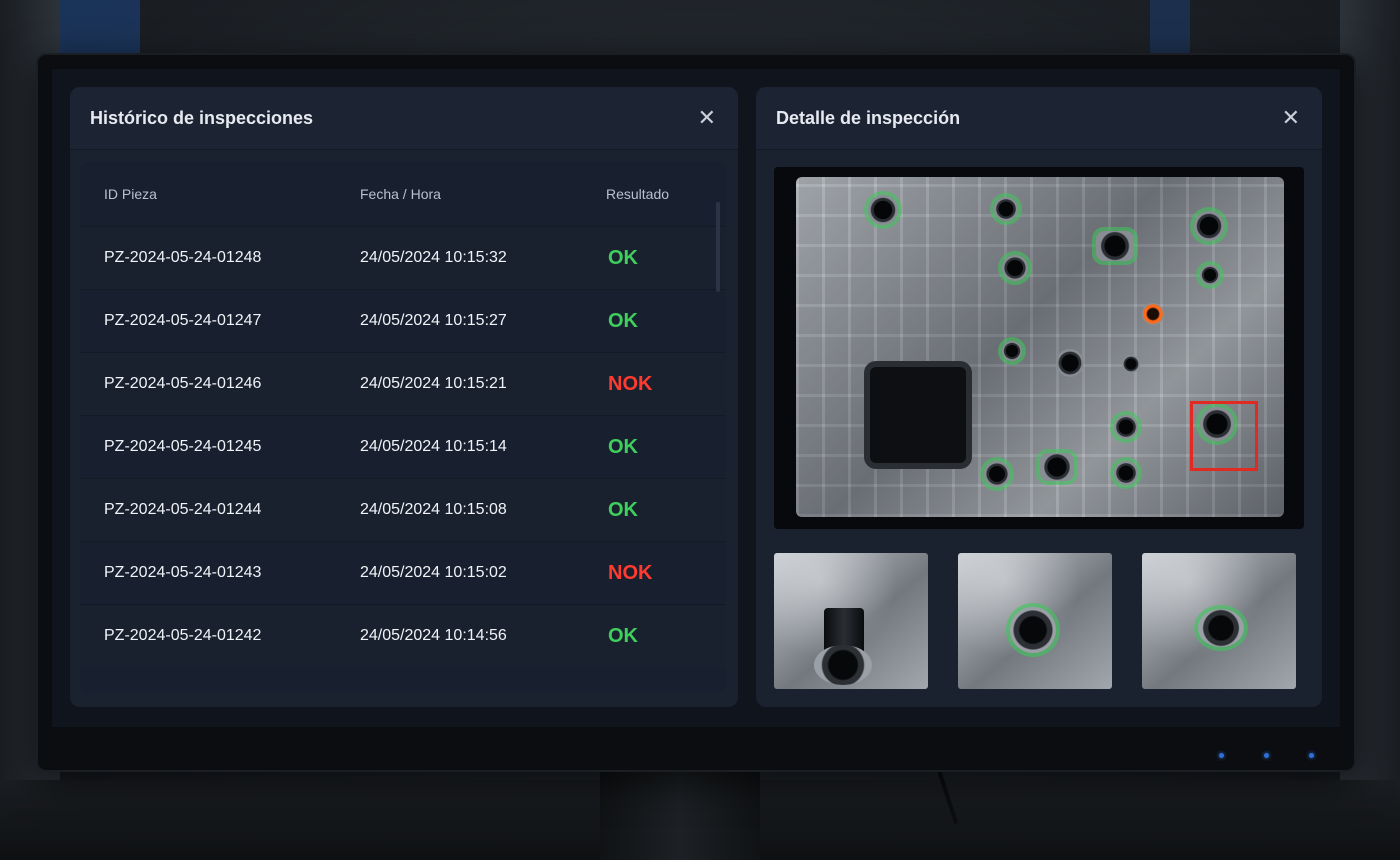 The image size is (1400, 860). What do you see at coordinates (183, 257) in the screenshot?
I see `cell-piece-id: PZ-2024-05-24-01248` at bounding box center [183, 257].